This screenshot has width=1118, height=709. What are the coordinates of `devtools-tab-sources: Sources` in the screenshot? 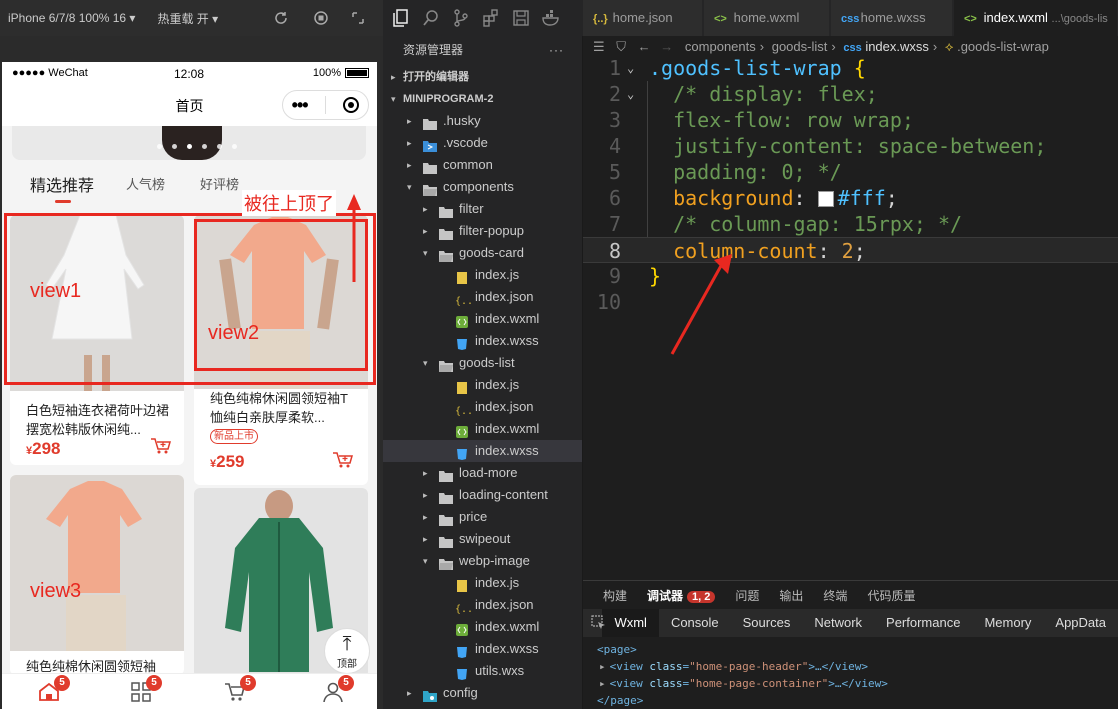 It's located at (767, 623).